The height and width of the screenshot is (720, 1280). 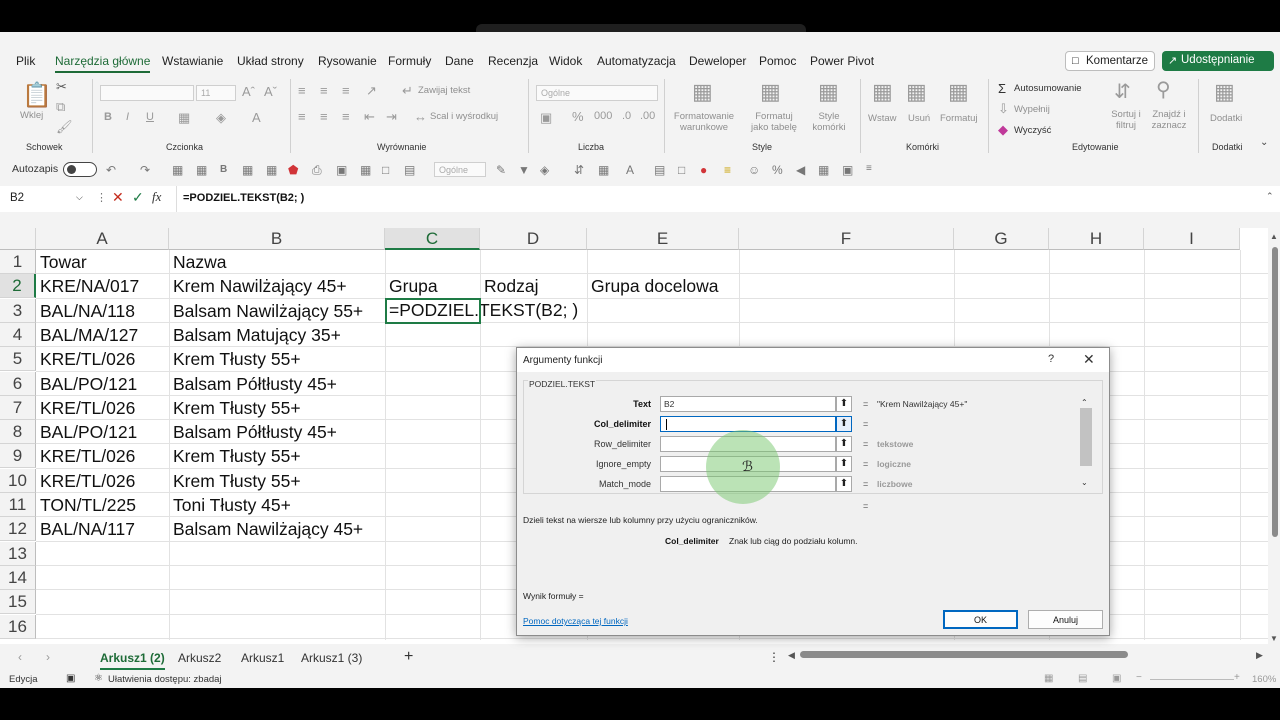 What do you see at coordinates (247, 170) in the screenshot?
I see `borders-qat-icon: ▦` at bounding box center [247, 170].